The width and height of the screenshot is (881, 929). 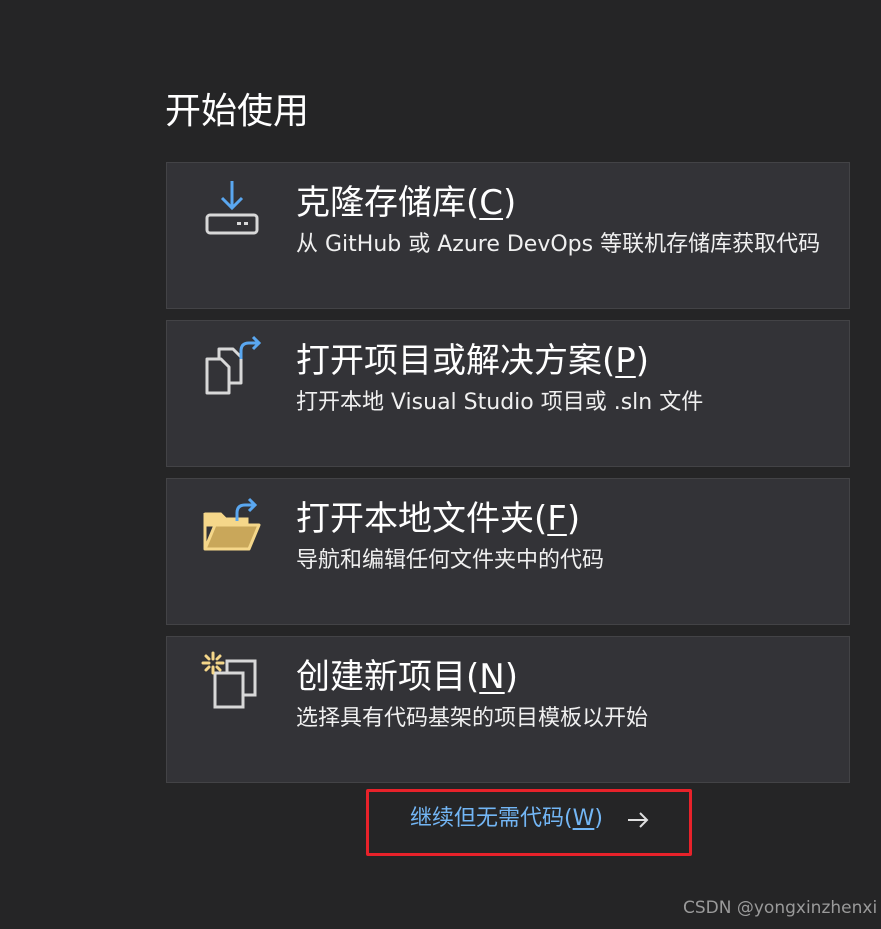 I want to click on watermark: CSDN @yongxinzhenxi, so click(x=780, y=908).